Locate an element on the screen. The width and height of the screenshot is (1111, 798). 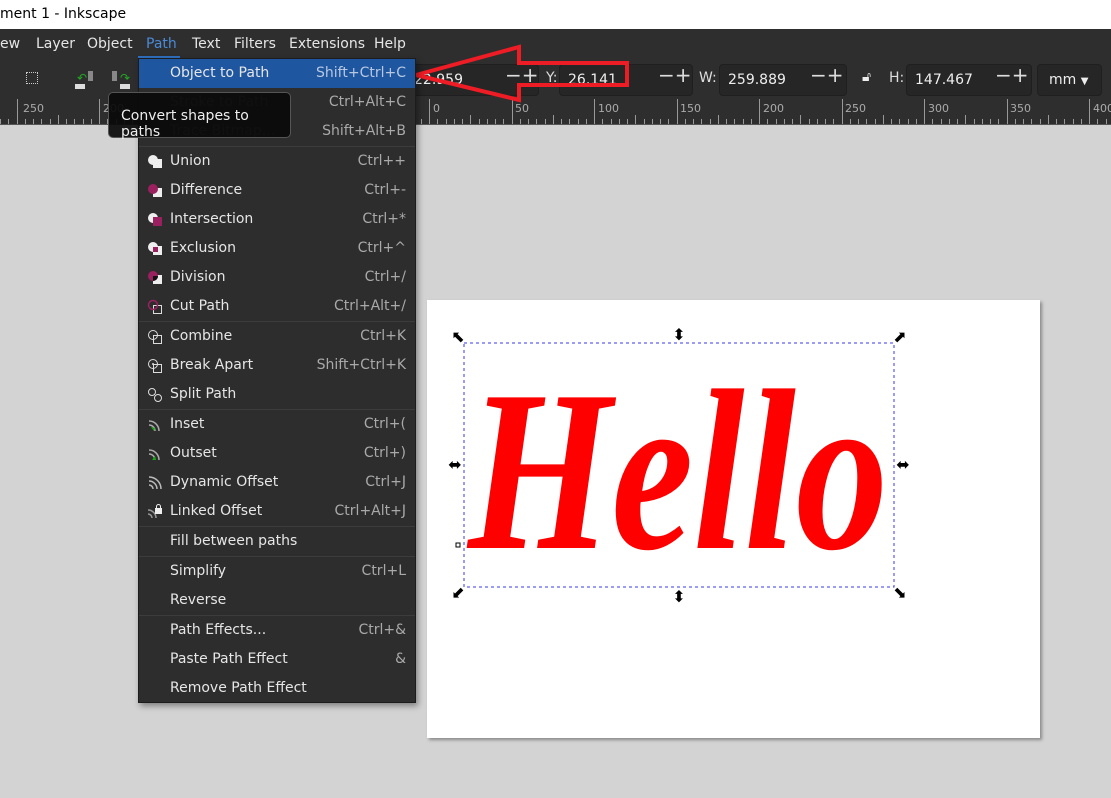
menu-item-shortcut: Ctrl+Alt+/ is located at coordinates (369, 306).